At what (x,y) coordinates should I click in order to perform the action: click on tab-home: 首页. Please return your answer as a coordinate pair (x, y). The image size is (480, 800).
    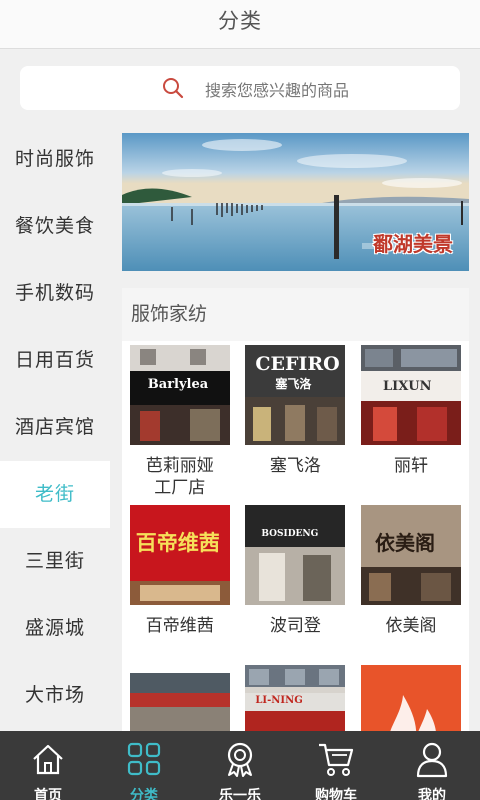
    Looking at the image, I should click on (48, 765).